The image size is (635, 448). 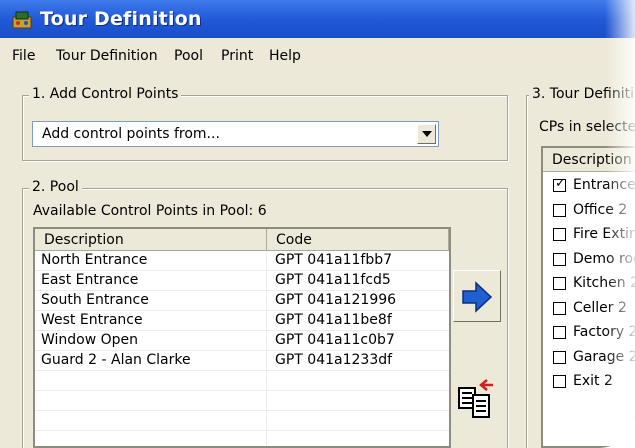 I want to click on row-description: West Entrance, so click(x=92, y=320).